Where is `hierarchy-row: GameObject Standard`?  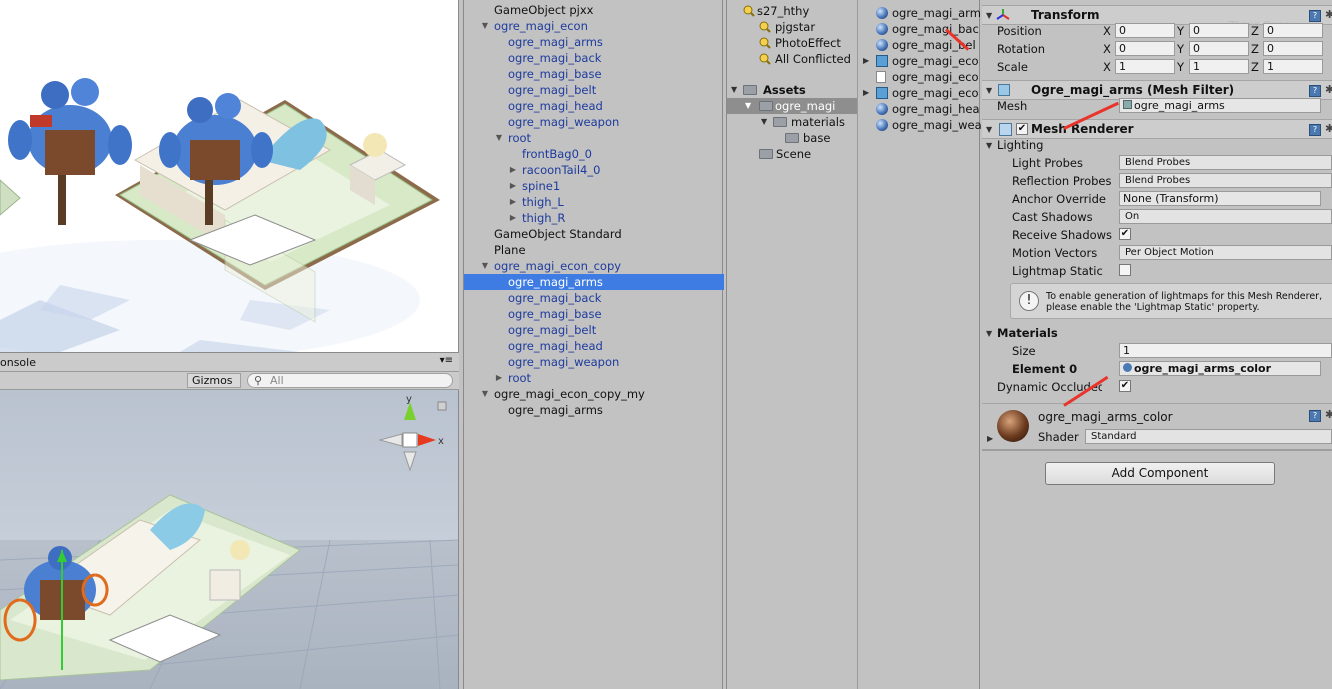
hierarchy-row: GameObject Standard is located at coordinates (594, 234).